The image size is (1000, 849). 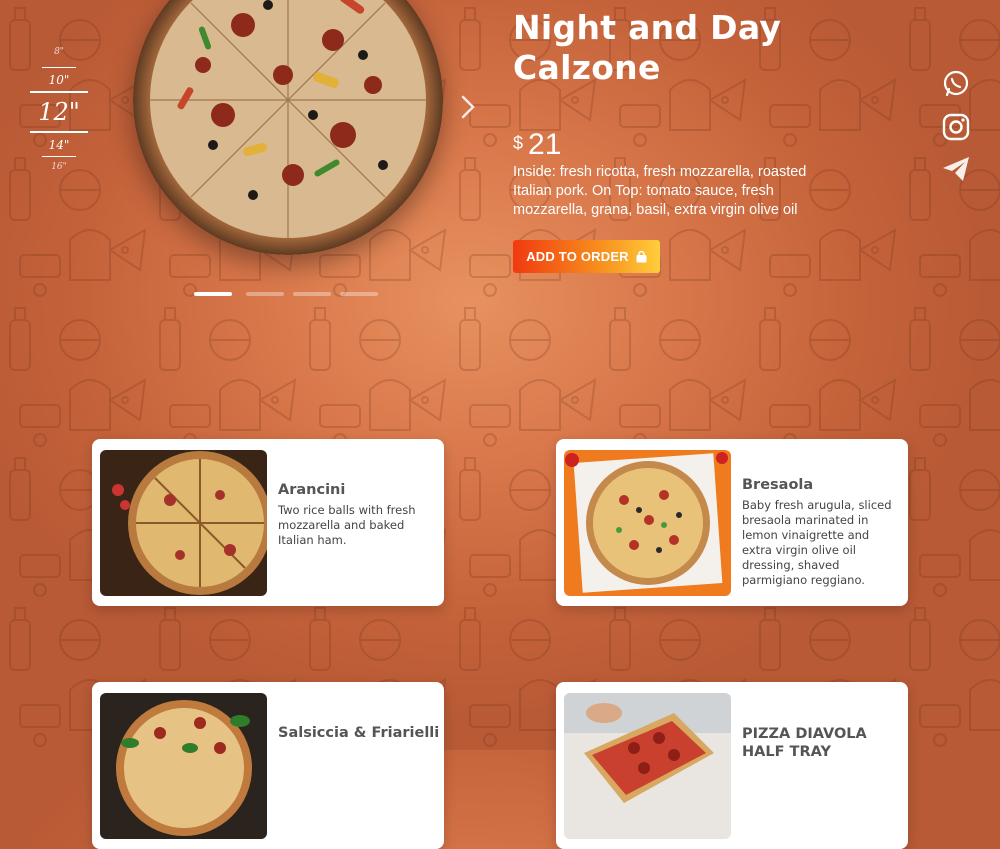 What do you see at coordinates (641, 256) in the screenshot?
I see `shopping-bag-icon` at bounding box center [641, 256].